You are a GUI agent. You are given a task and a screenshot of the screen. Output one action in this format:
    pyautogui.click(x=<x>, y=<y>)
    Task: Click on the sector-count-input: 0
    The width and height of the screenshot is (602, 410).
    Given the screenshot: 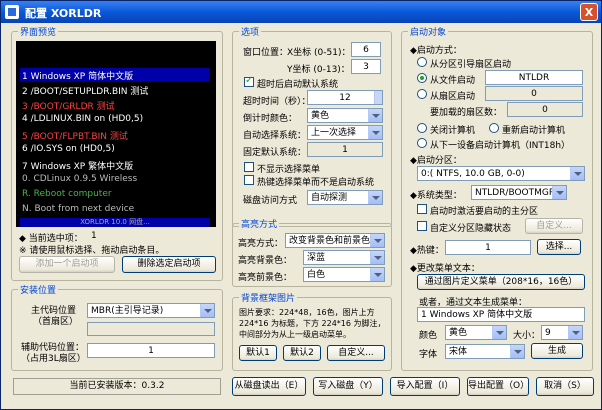 What is the action you would take?
    pyautogui.click(x=545, y=109)
    